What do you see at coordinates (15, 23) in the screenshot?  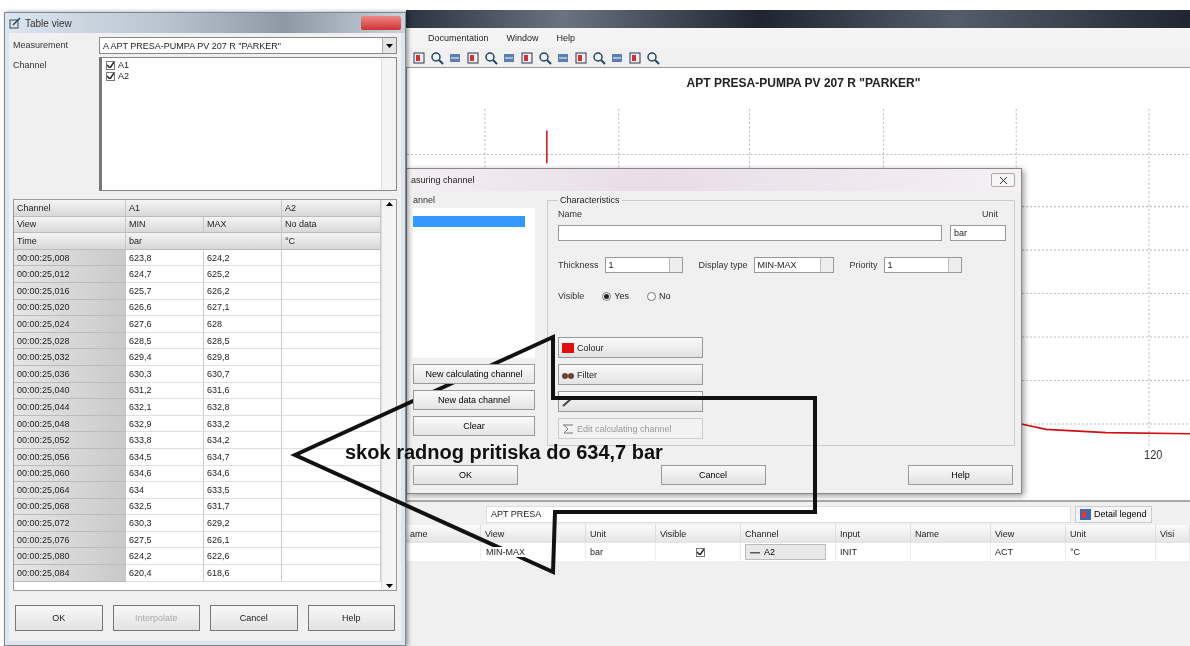 I see `table-icon` at bounding box center [15, 23].